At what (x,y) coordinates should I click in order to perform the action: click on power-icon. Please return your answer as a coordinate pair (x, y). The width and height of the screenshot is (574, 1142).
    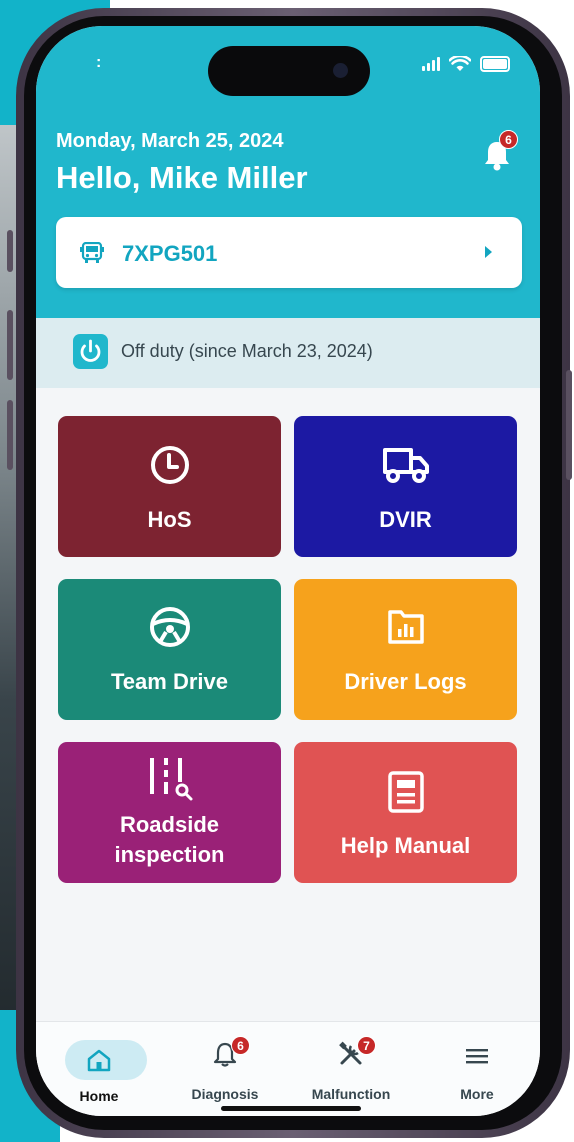
    Looking at the image, I should click on (90, 351).